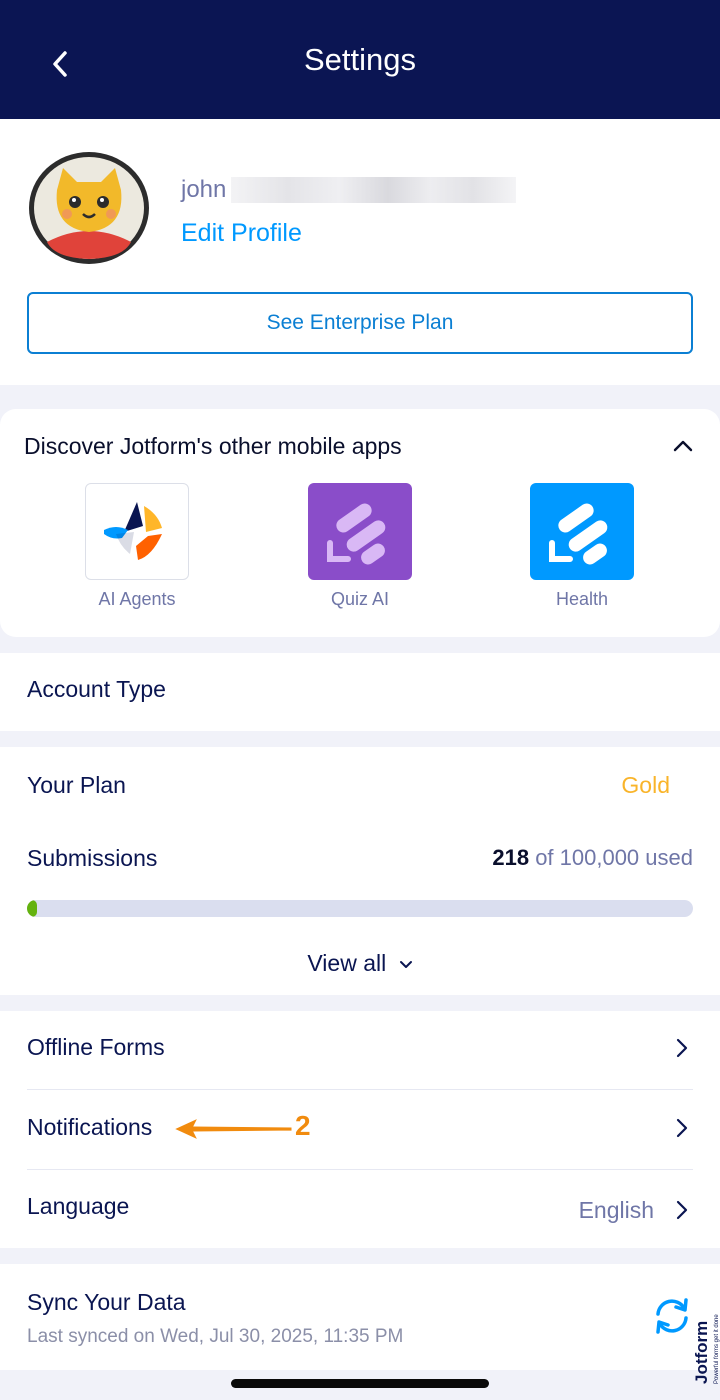 The height and width of the screenshot is (1400, 720). What do you see at coordinates (614, 857) in the screenshot?
I see `submissions-total: of 100,000 used` at bounding box center [614, 857].